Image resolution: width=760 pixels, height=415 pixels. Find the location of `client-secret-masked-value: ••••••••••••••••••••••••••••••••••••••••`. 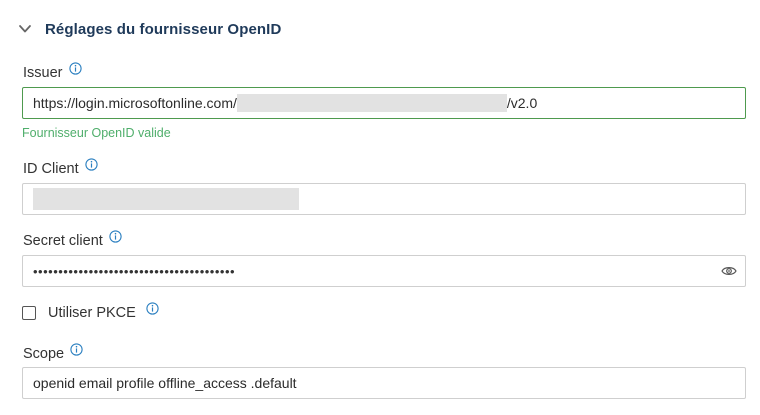

client-secret-masked-value: •••••••••••••••••••••••••••••••••••••••• is located at coordinates (134, 271).